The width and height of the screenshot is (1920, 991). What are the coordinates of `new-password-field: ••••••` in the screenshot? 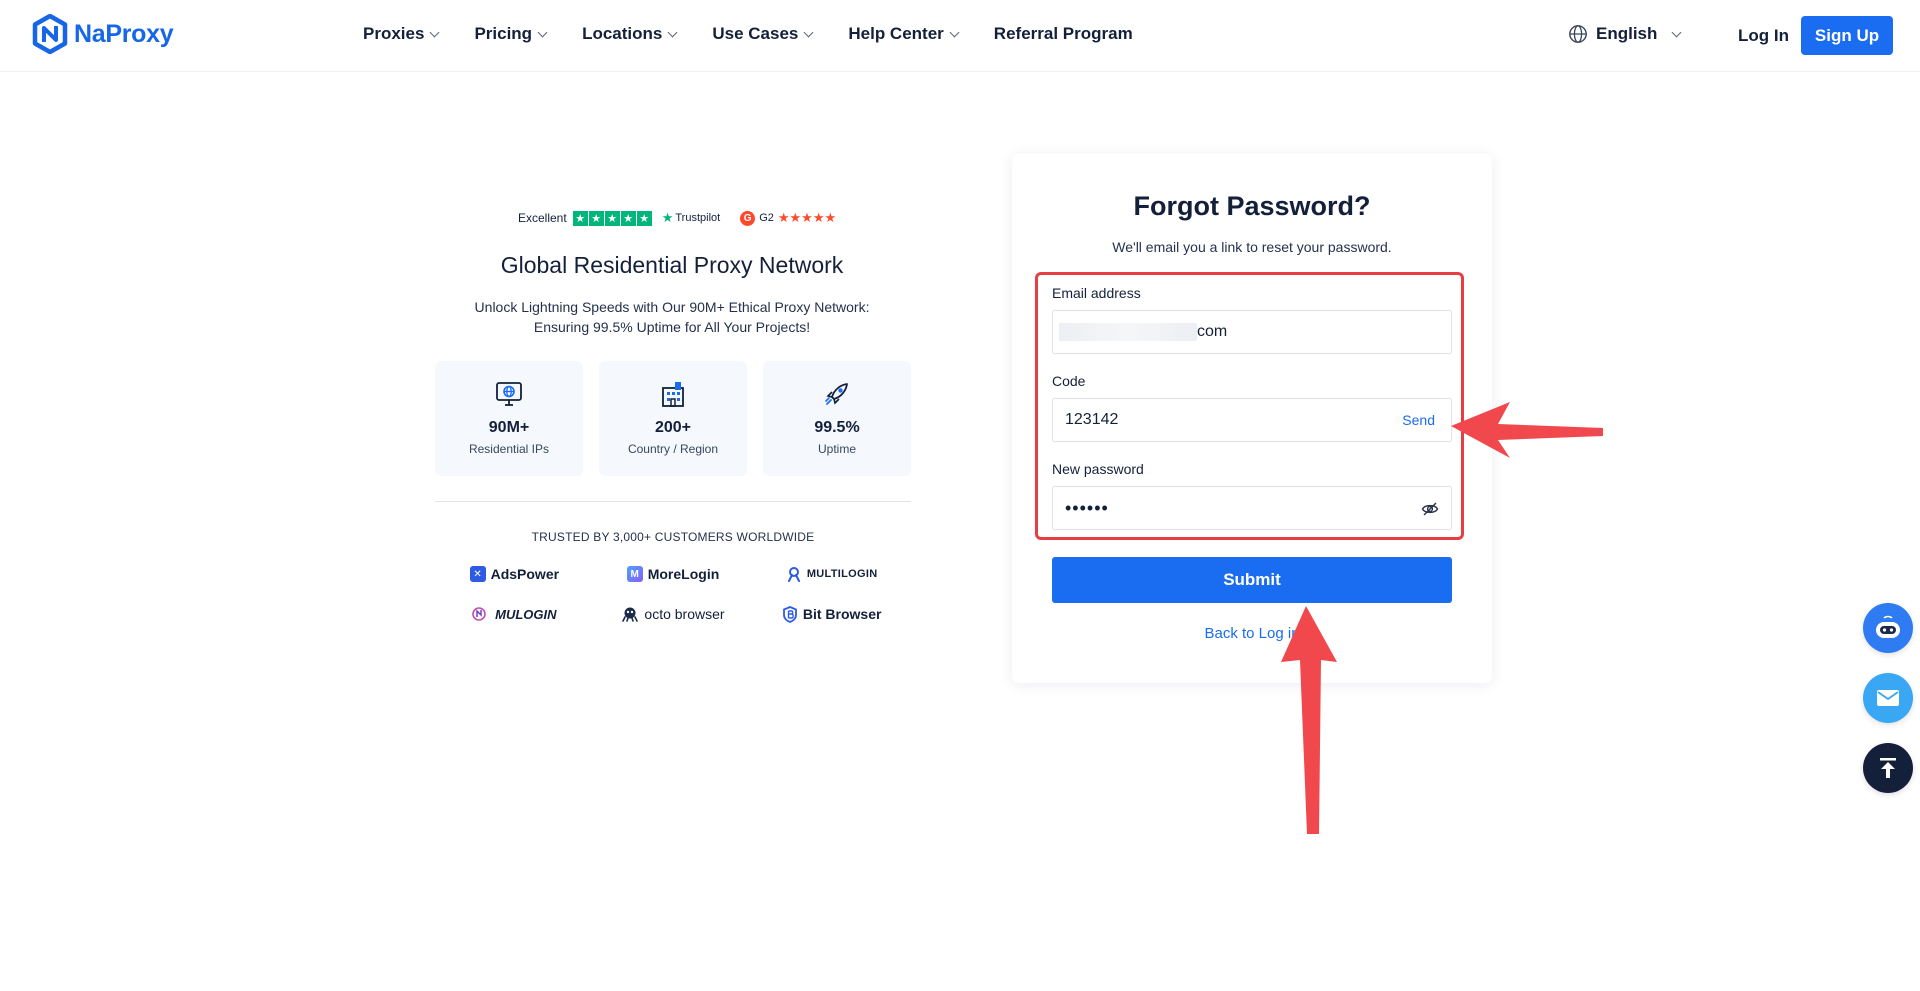 It's located at (1252, 508).